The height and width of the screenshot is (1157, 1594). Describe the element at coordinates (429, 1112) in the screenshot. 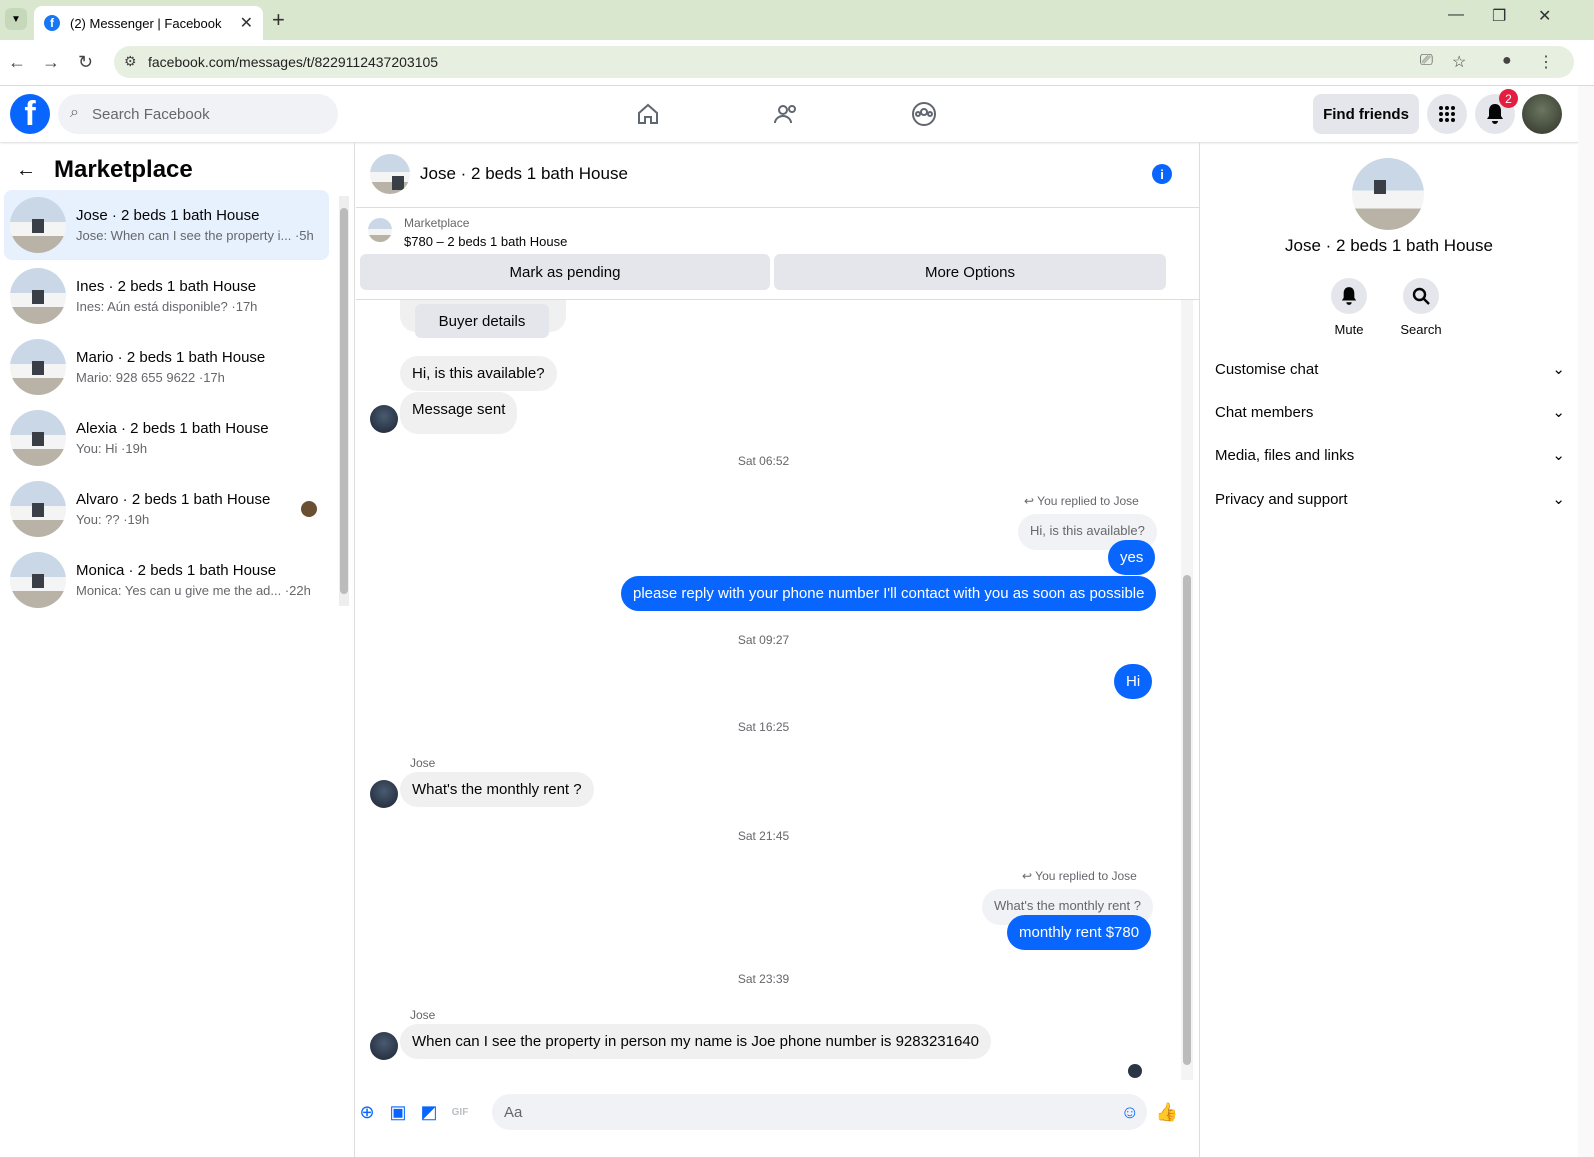

I see `sticker-icon: ◩` at that location.